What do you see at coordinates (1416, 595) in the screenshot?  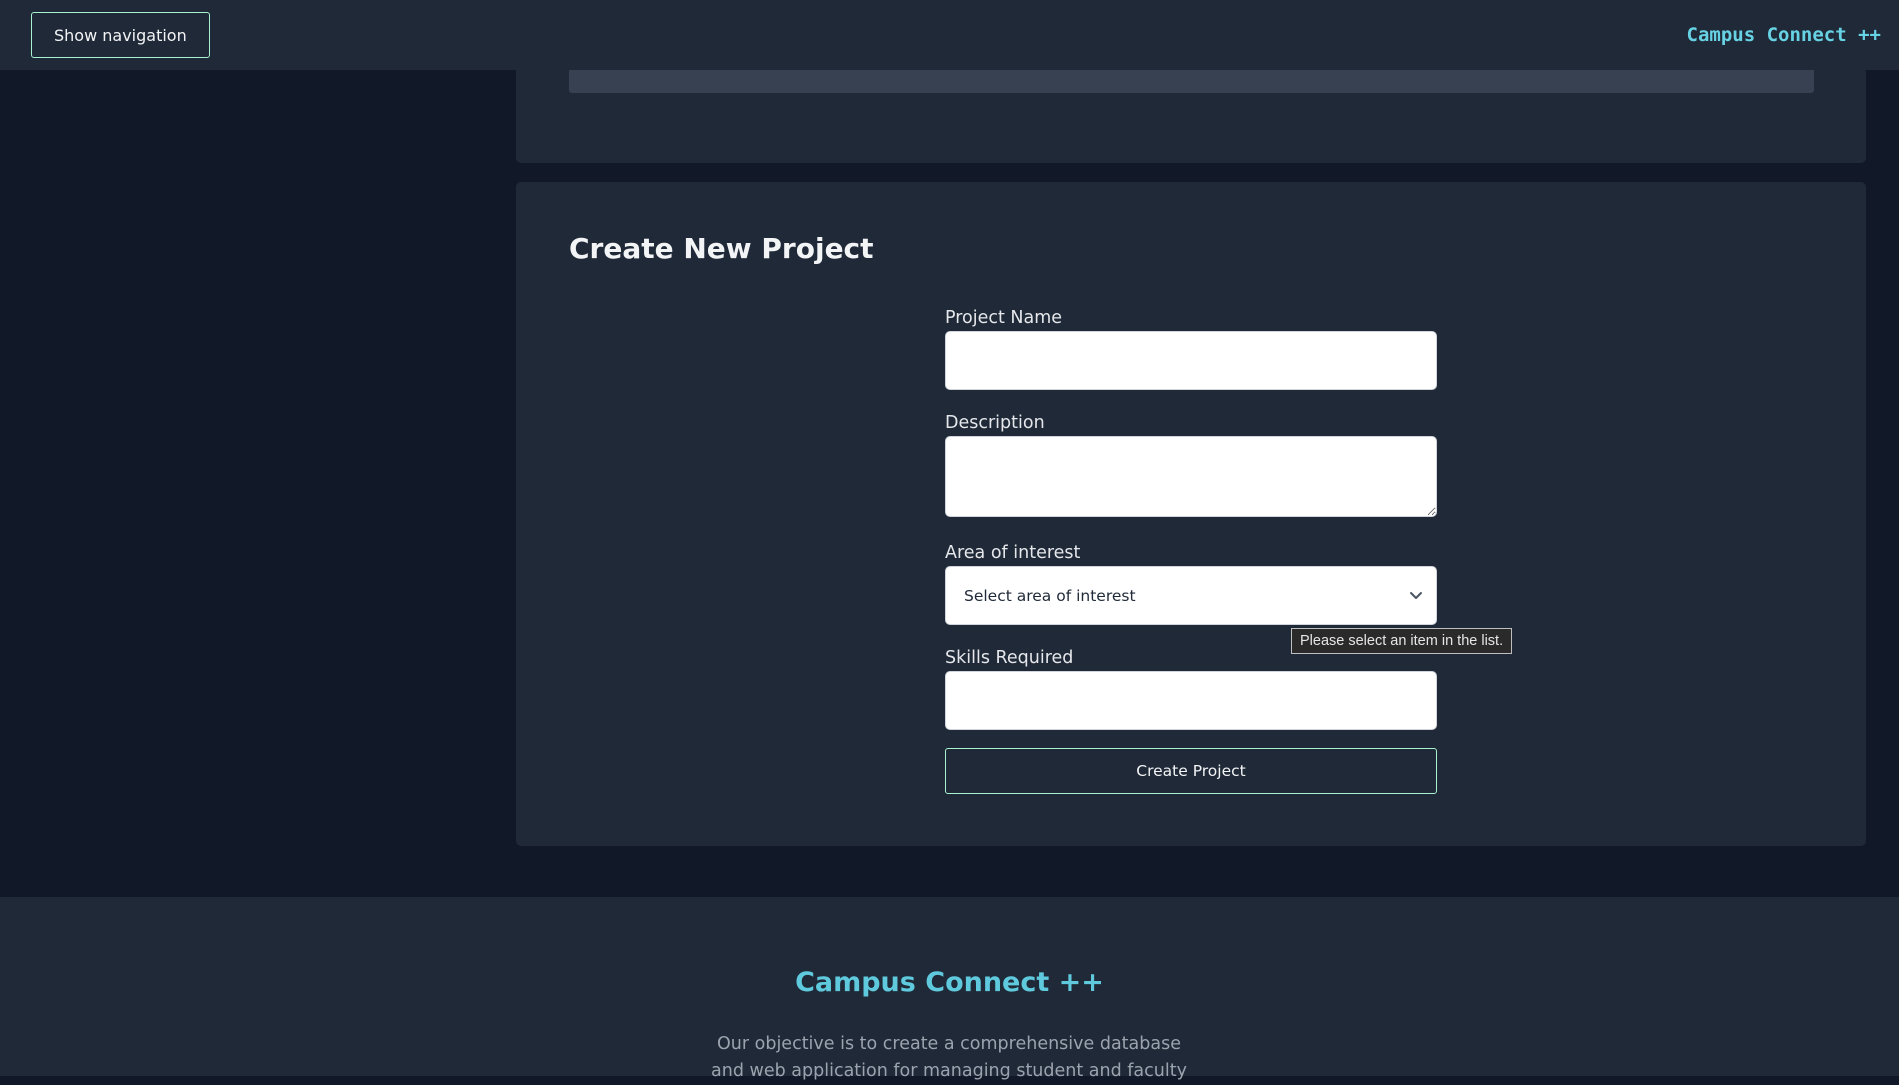 I see `chevron-down-icon` at bounding box center [1416, 595].